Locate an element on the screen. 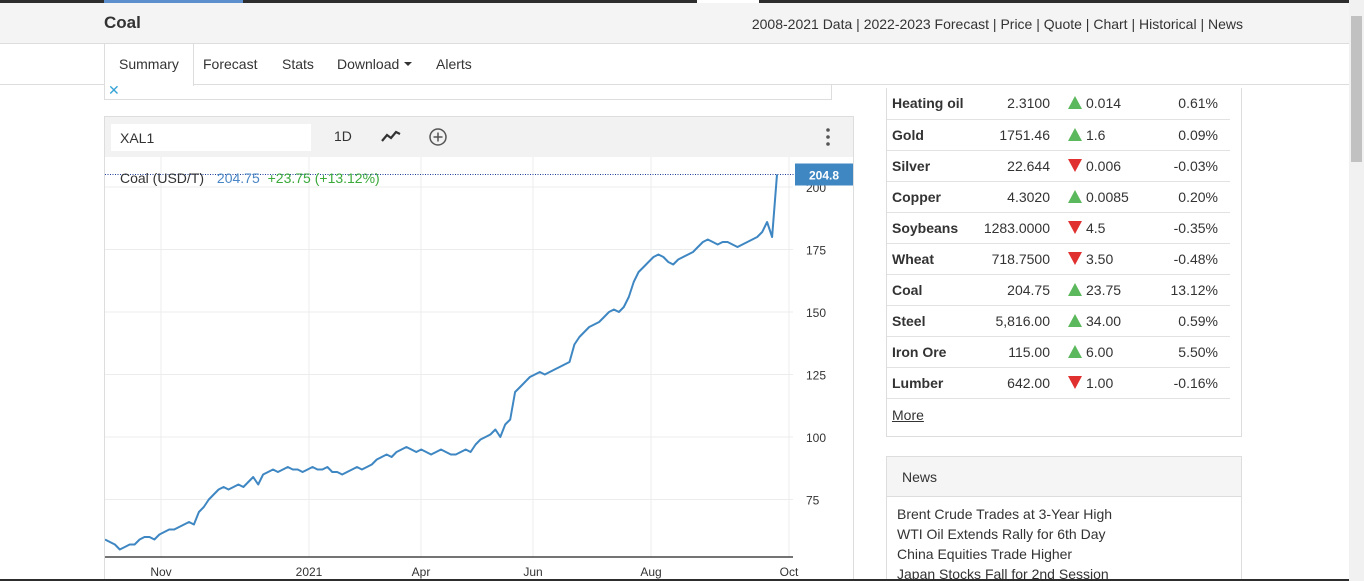  market-price: 5,816.00 is located at coordinates (1021, 321).